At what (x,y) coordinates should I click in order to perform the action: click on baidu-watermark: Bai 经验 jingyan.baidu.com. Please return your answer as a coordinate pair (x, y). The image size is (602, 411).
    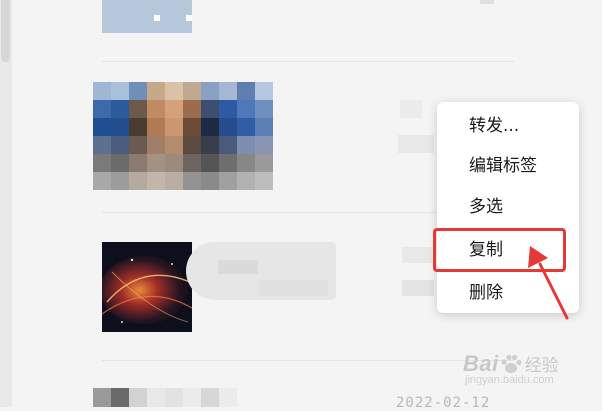
    Looking at the image, I should click on (511, 368).